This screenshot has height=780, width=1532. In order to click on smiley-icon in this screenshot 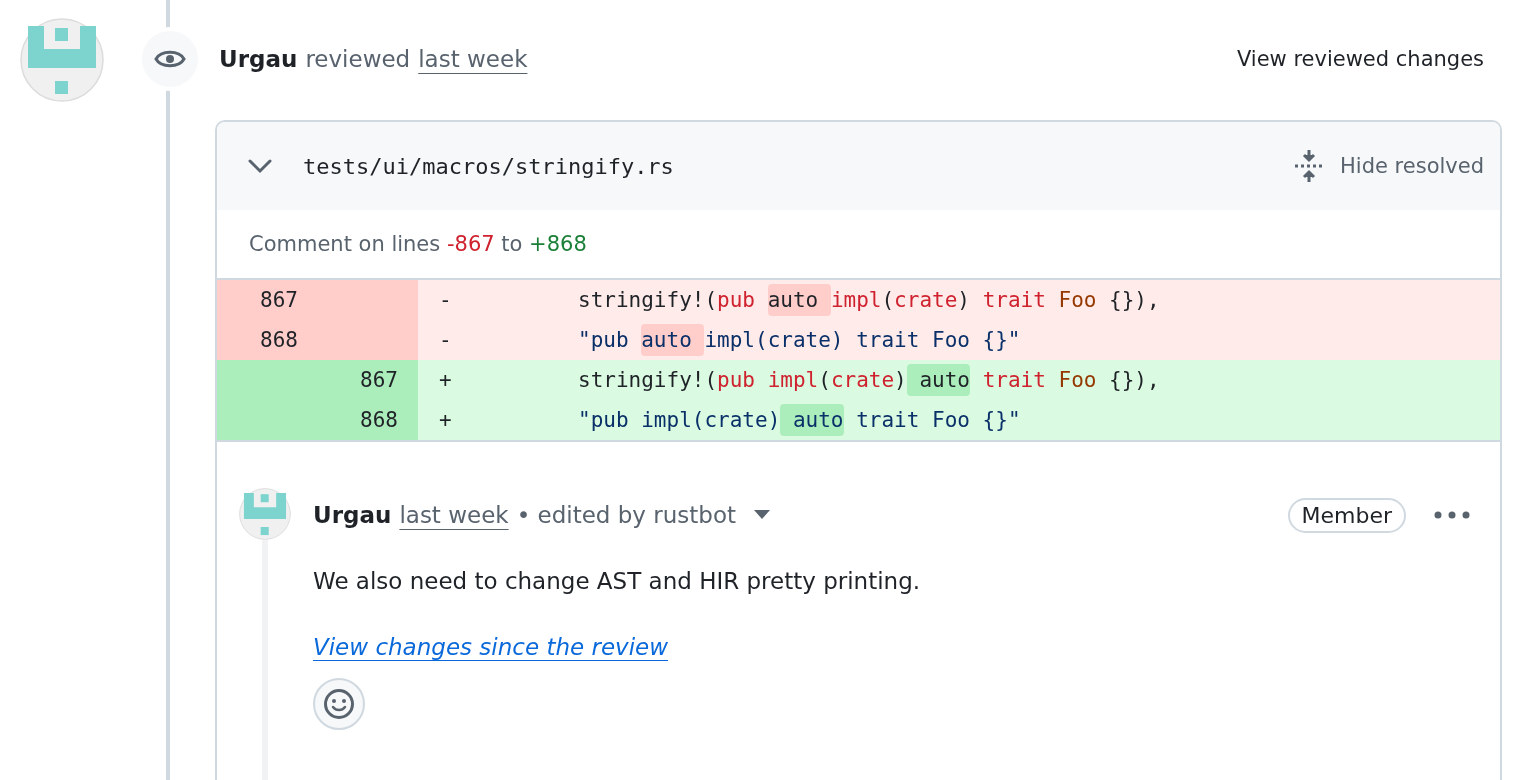, I will do `click(339, 704)`.